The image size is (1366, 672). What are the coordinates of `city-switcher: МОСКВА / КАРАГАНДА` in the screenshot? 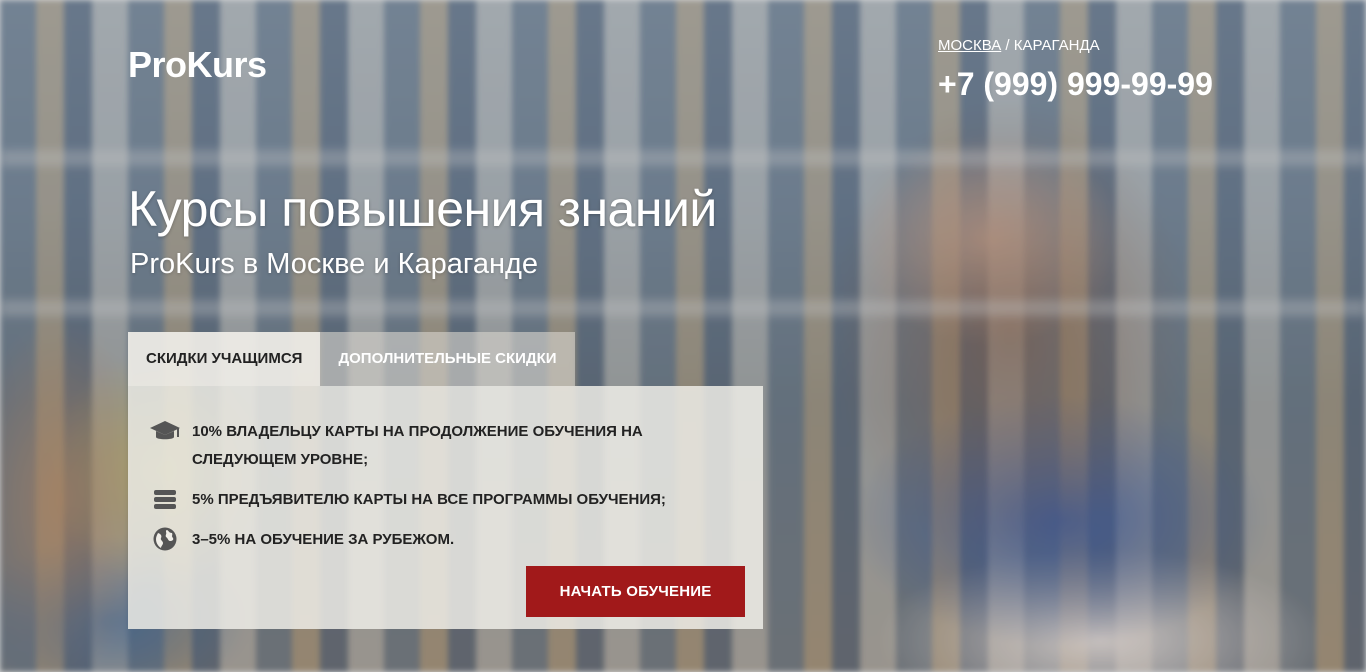 It's located at (1019, 45).